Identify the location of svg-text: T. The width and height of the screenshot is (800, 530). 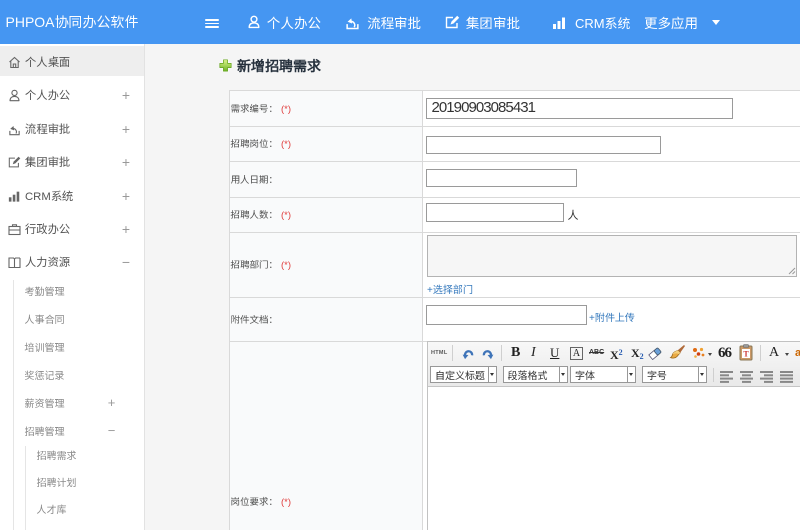
(746, 354).